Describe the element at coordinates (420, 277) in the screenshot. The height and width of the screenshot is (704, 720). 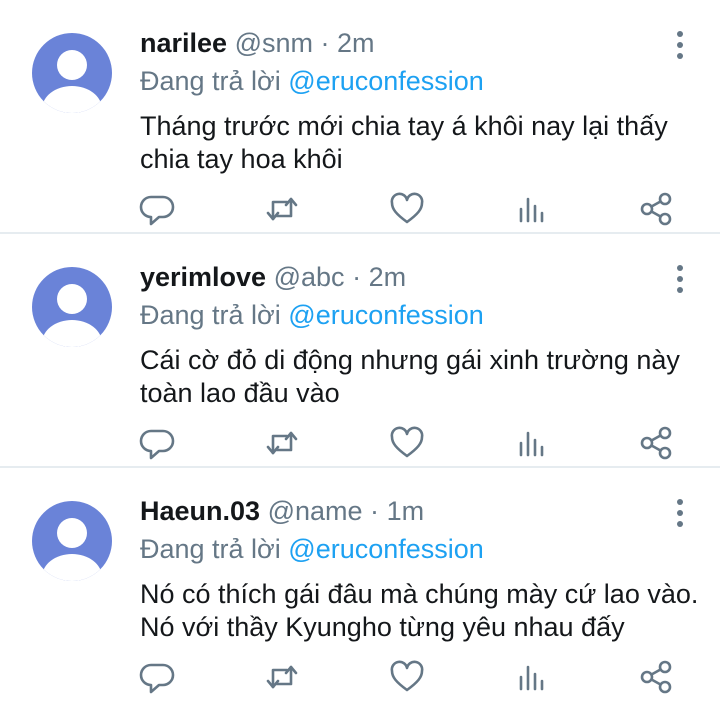
I see `tweet-header: yerimlove @abc · 2m` at that location.